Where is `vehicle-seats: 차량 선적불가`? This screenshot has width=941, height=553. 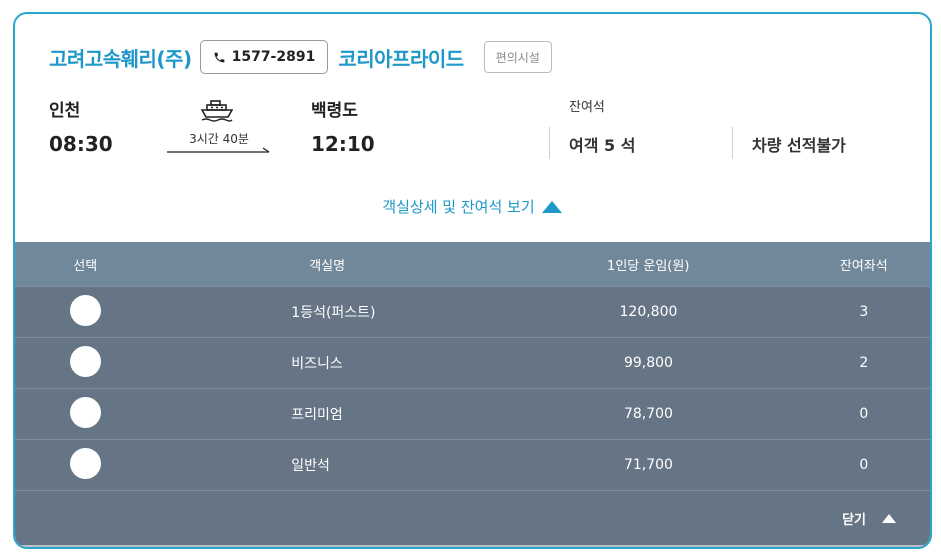 vehicle-seats: 차량 선적불가 is located at coordinates (799, 145).